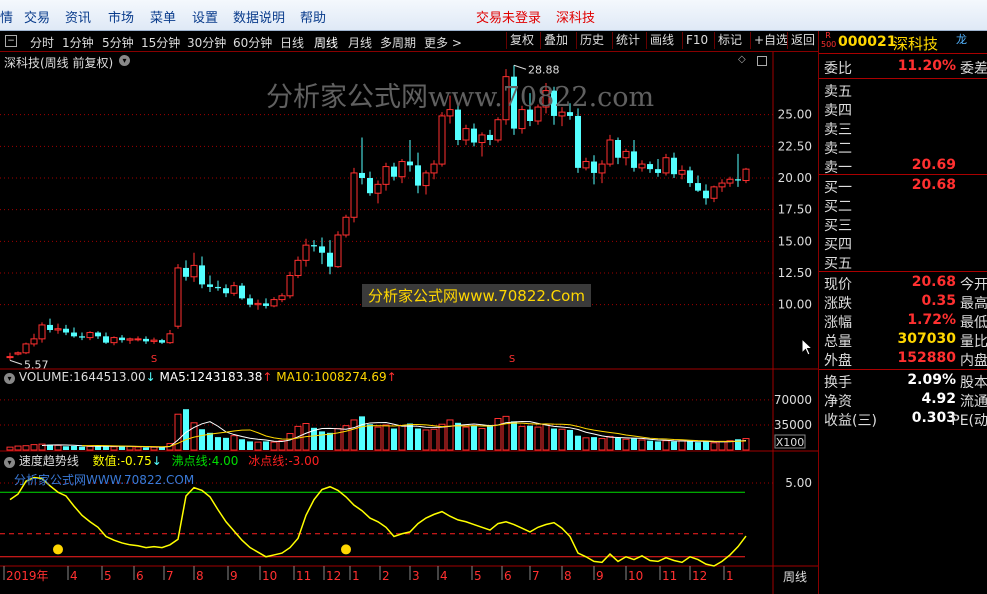 The height and width of the screenshot is (594, 987). I want to click on menu-item-trade: 交易, so click(37, 16).